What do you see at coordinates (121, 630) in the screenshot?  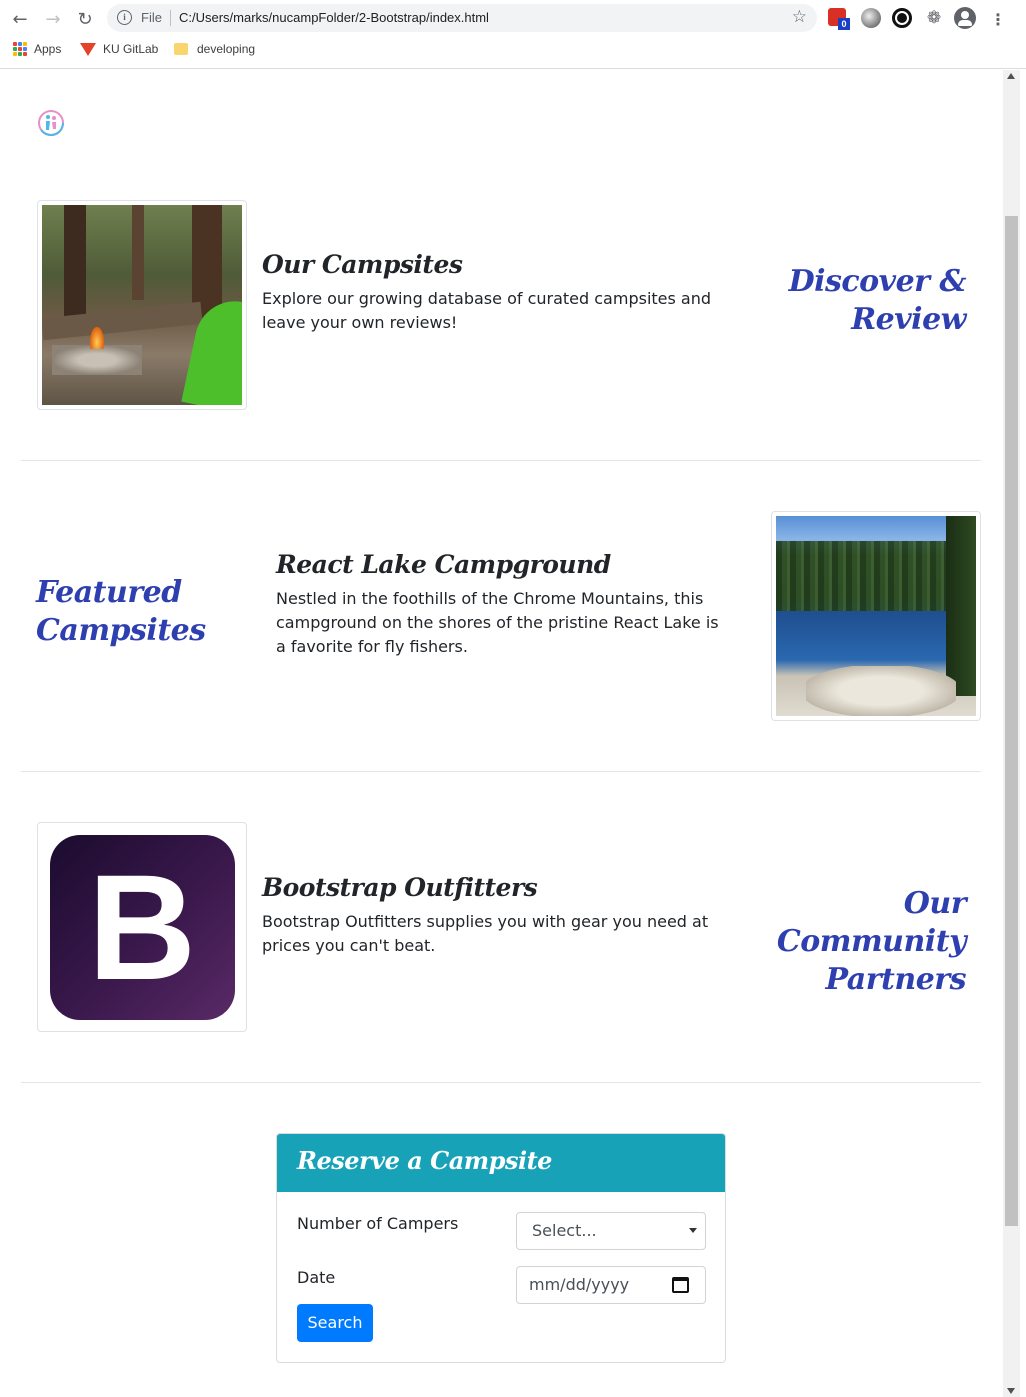 I see `featured-heading-line2: Campsites` at bounding box center [121, 630].